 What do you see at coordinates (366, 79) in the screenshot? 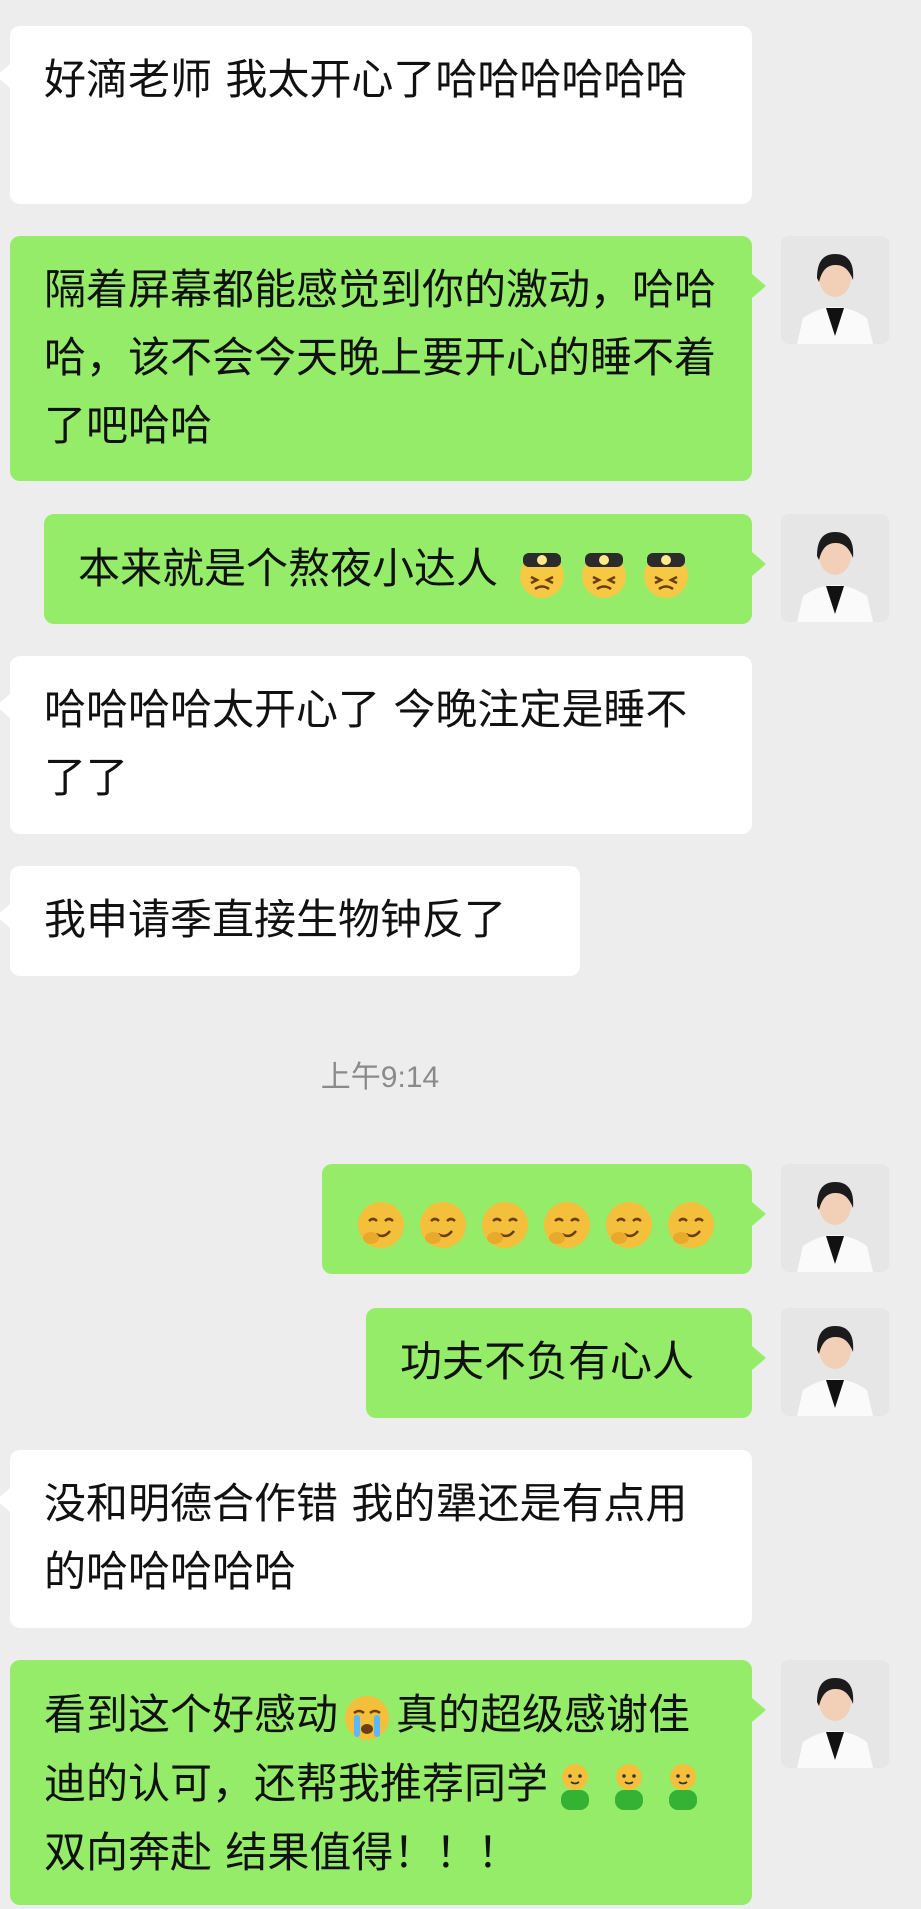
I see `message-text: 好滴老师 我太开心了哈哈哈哈哈哈` at bounding box center [366, 79].